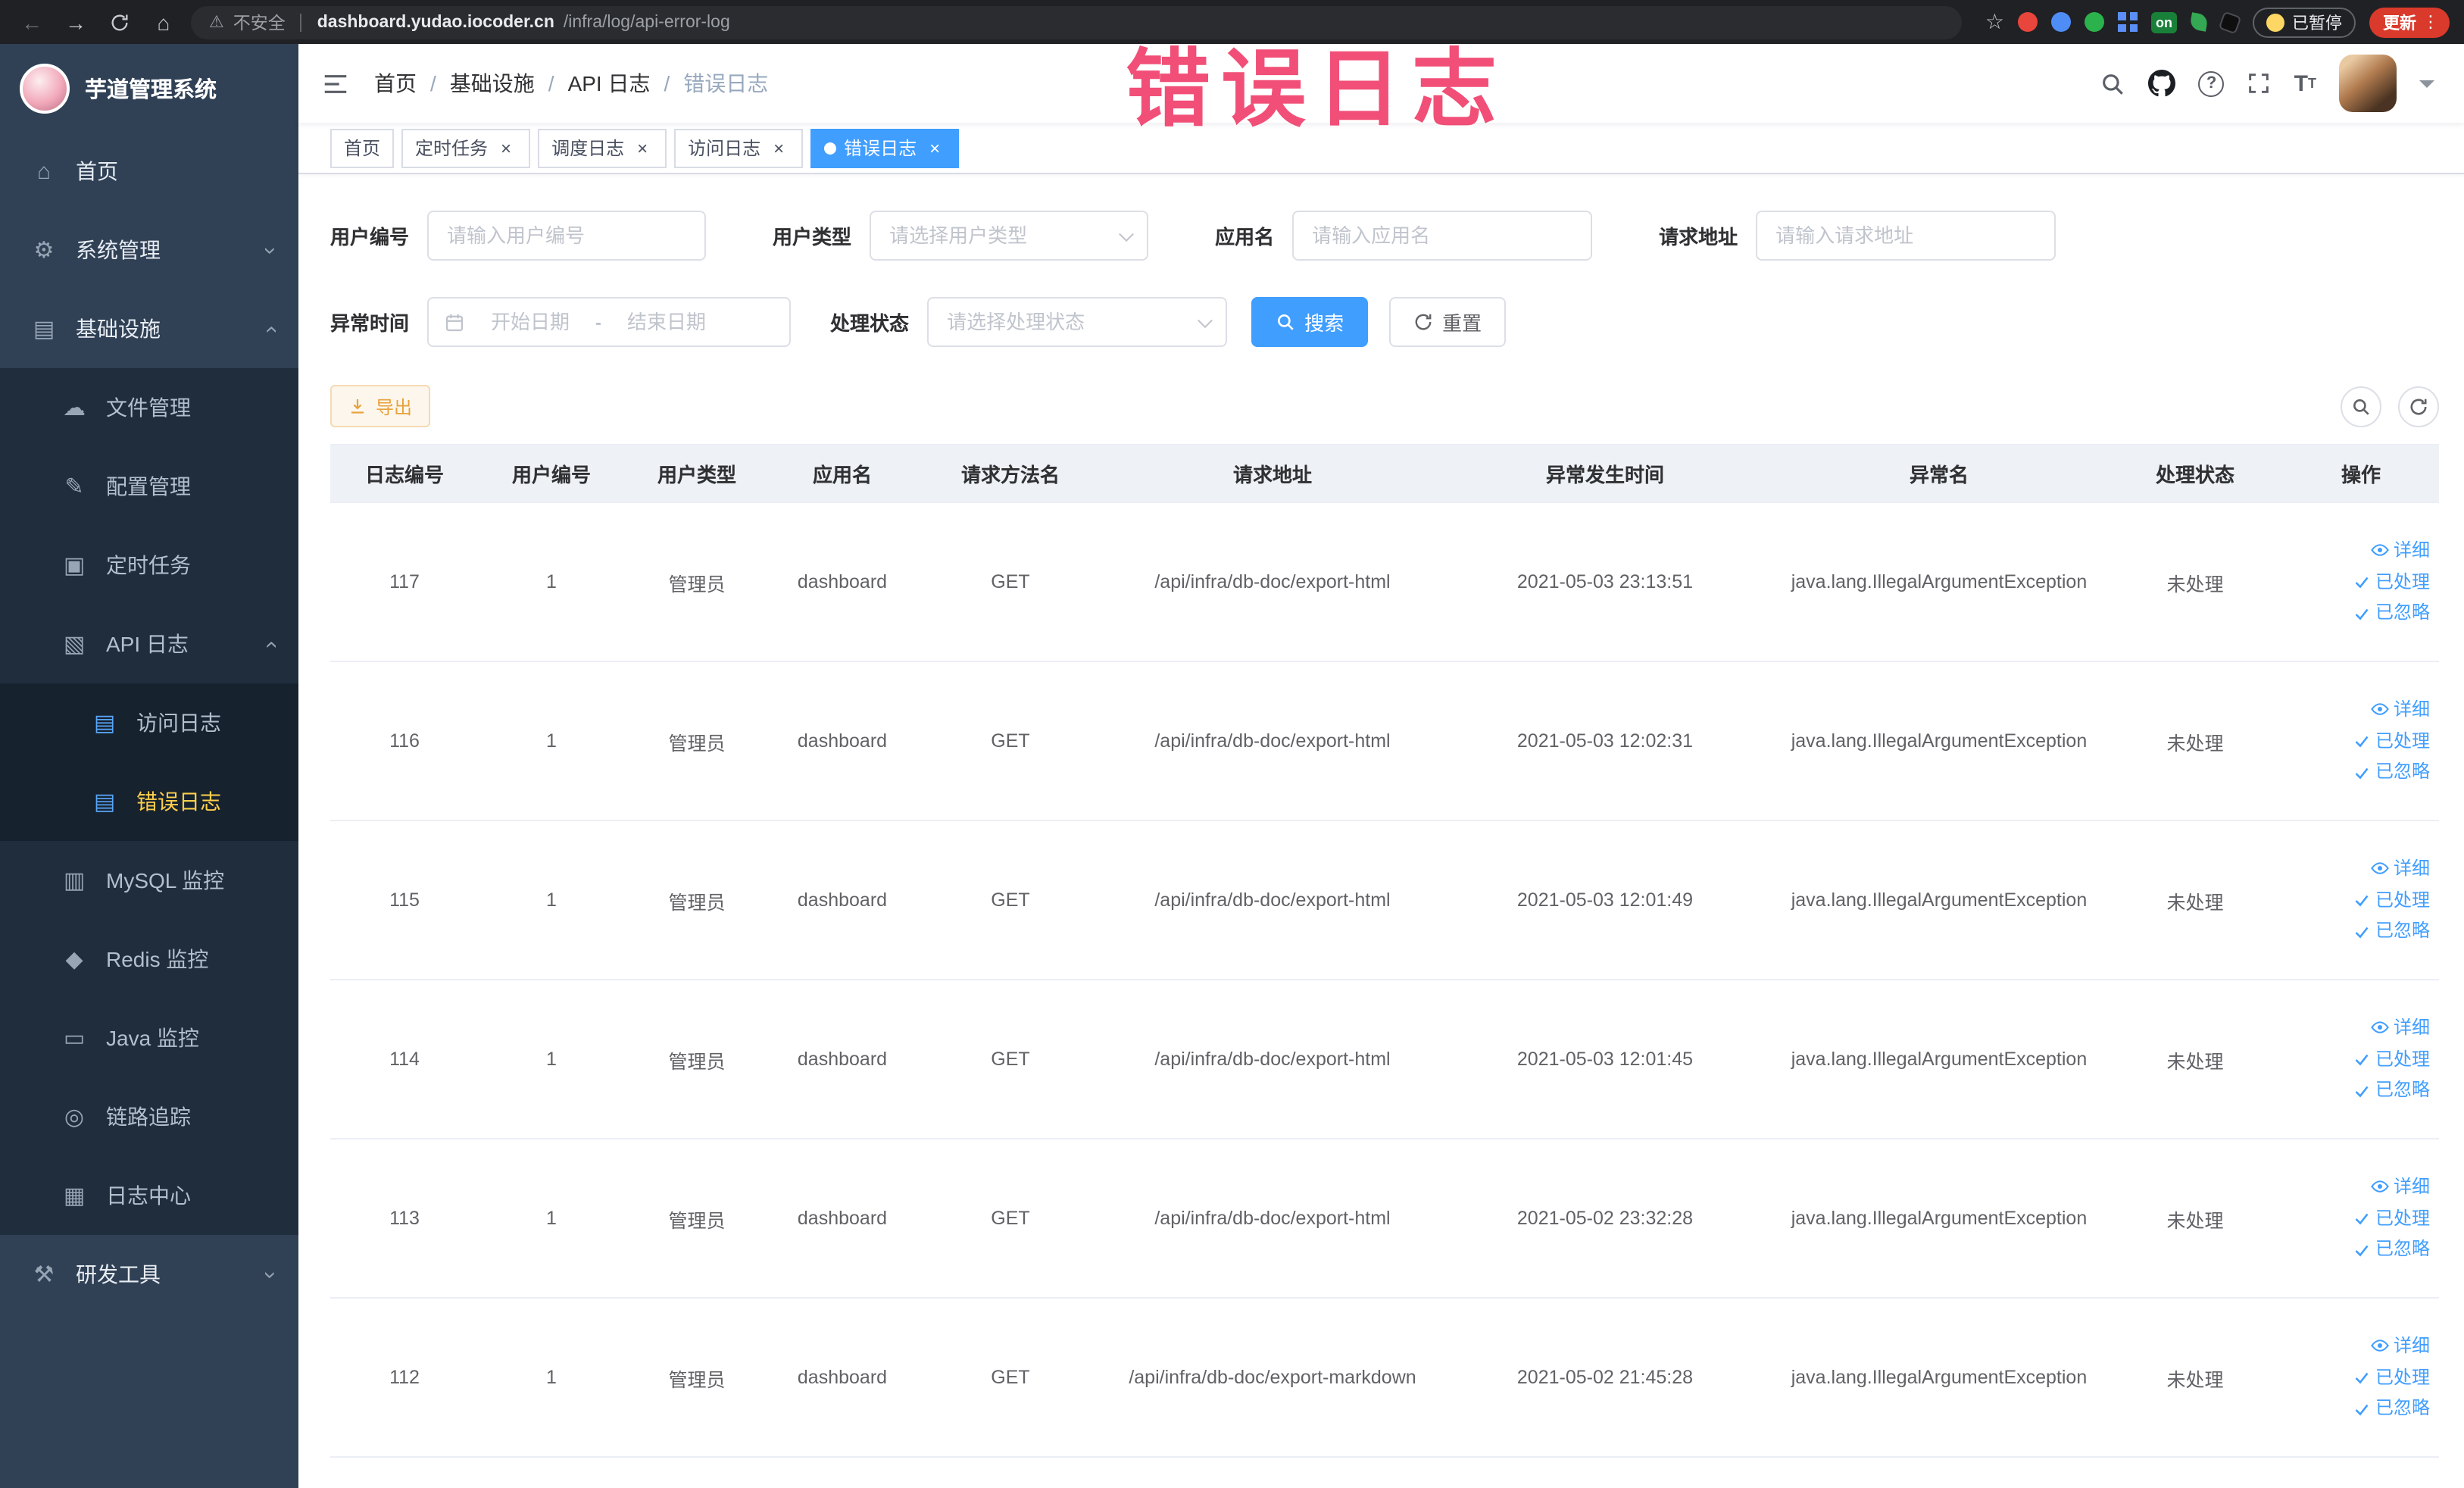 The width and height of the screenshot is (2464, 1488). Describe the element at coordinates (2305, 83) in the screenshot. I see `font-size-icon: TT` at that location.